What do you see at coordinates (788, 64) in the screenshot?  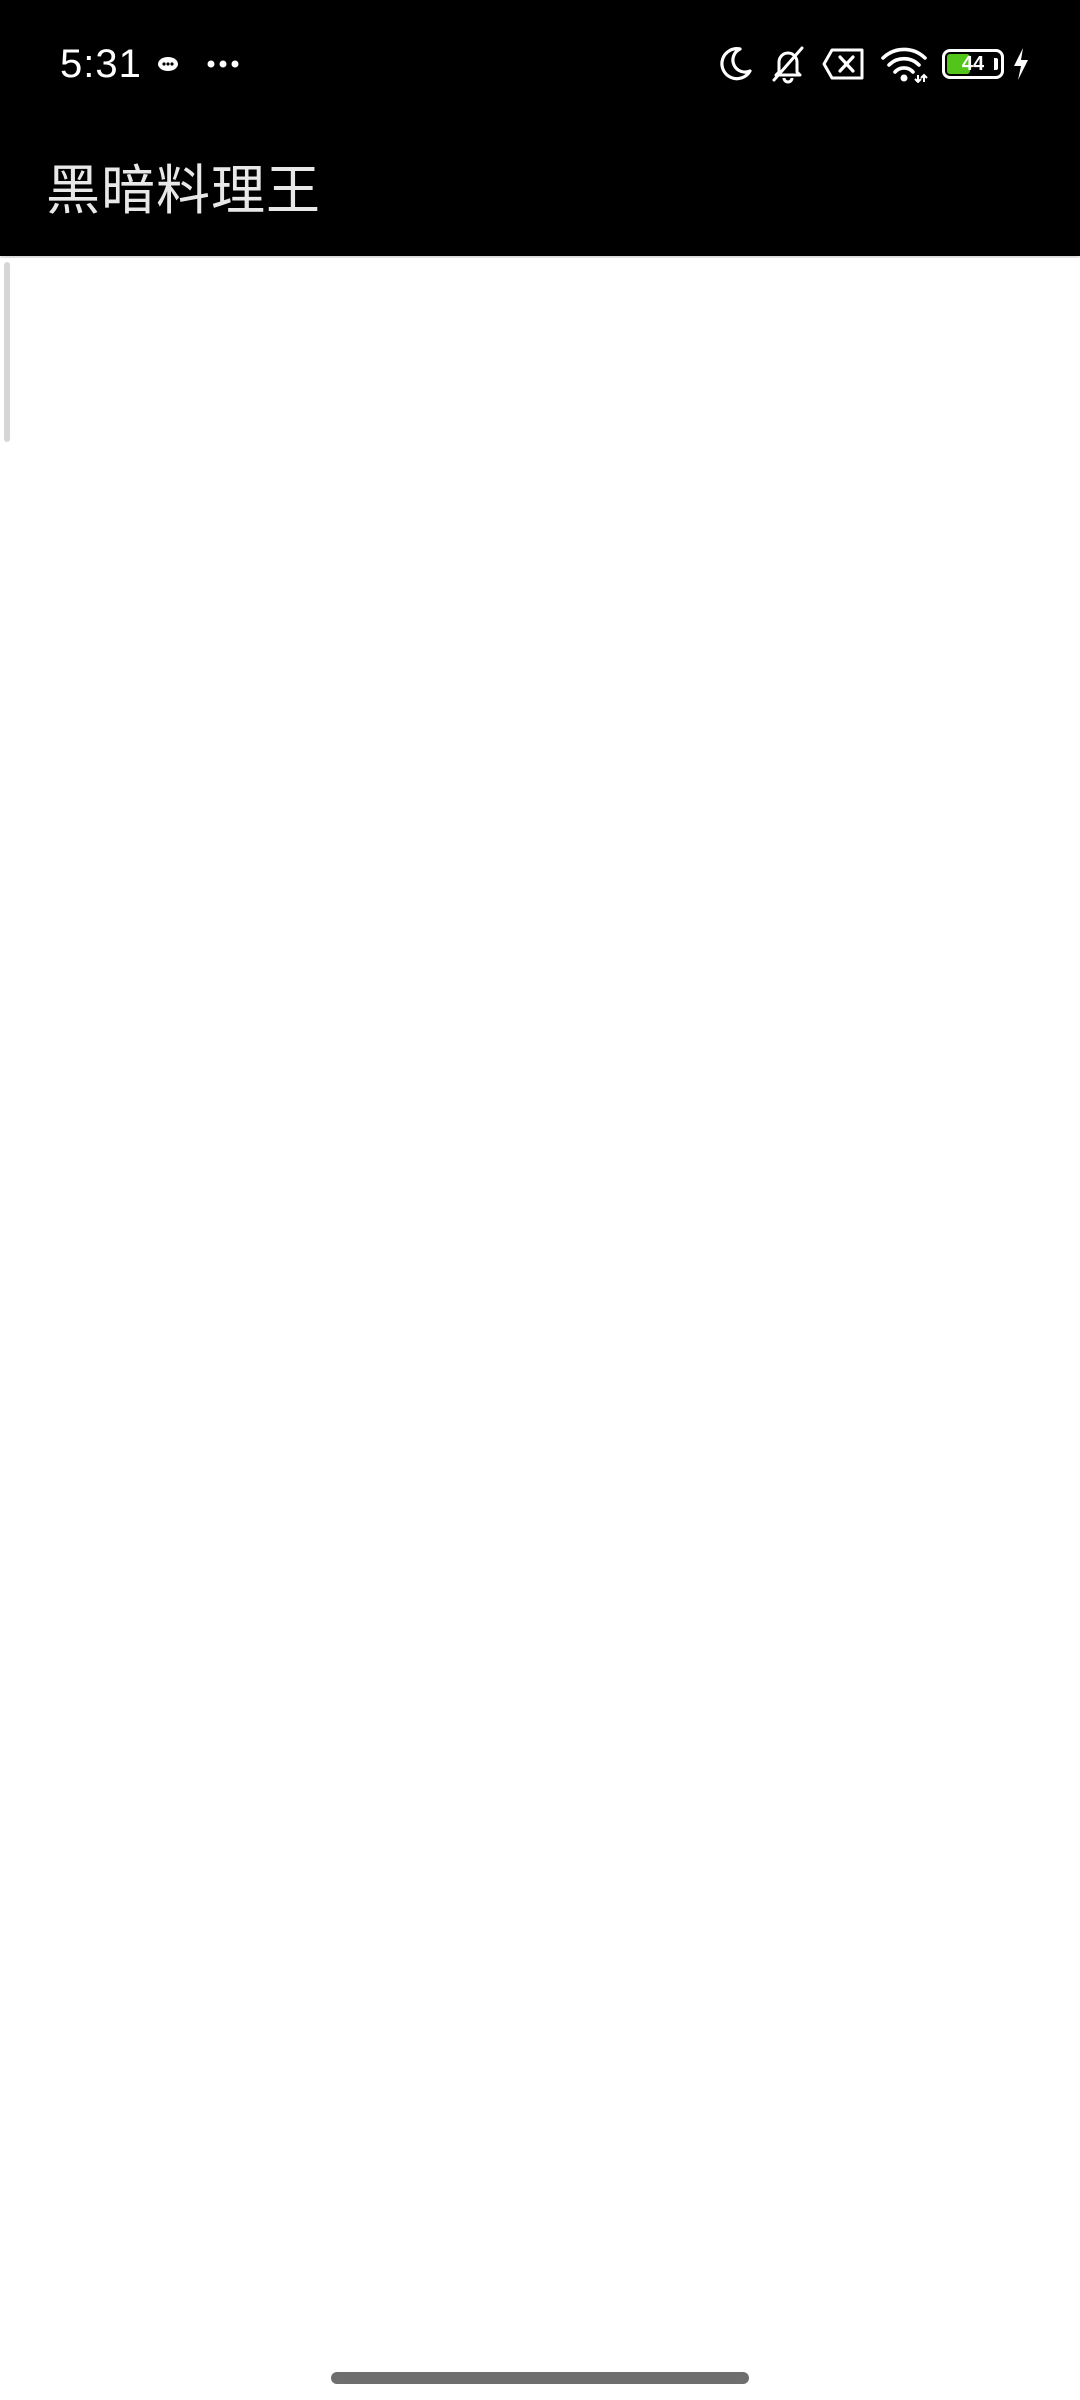 I see `bell-off-icon` at bounding box center [788, 64].